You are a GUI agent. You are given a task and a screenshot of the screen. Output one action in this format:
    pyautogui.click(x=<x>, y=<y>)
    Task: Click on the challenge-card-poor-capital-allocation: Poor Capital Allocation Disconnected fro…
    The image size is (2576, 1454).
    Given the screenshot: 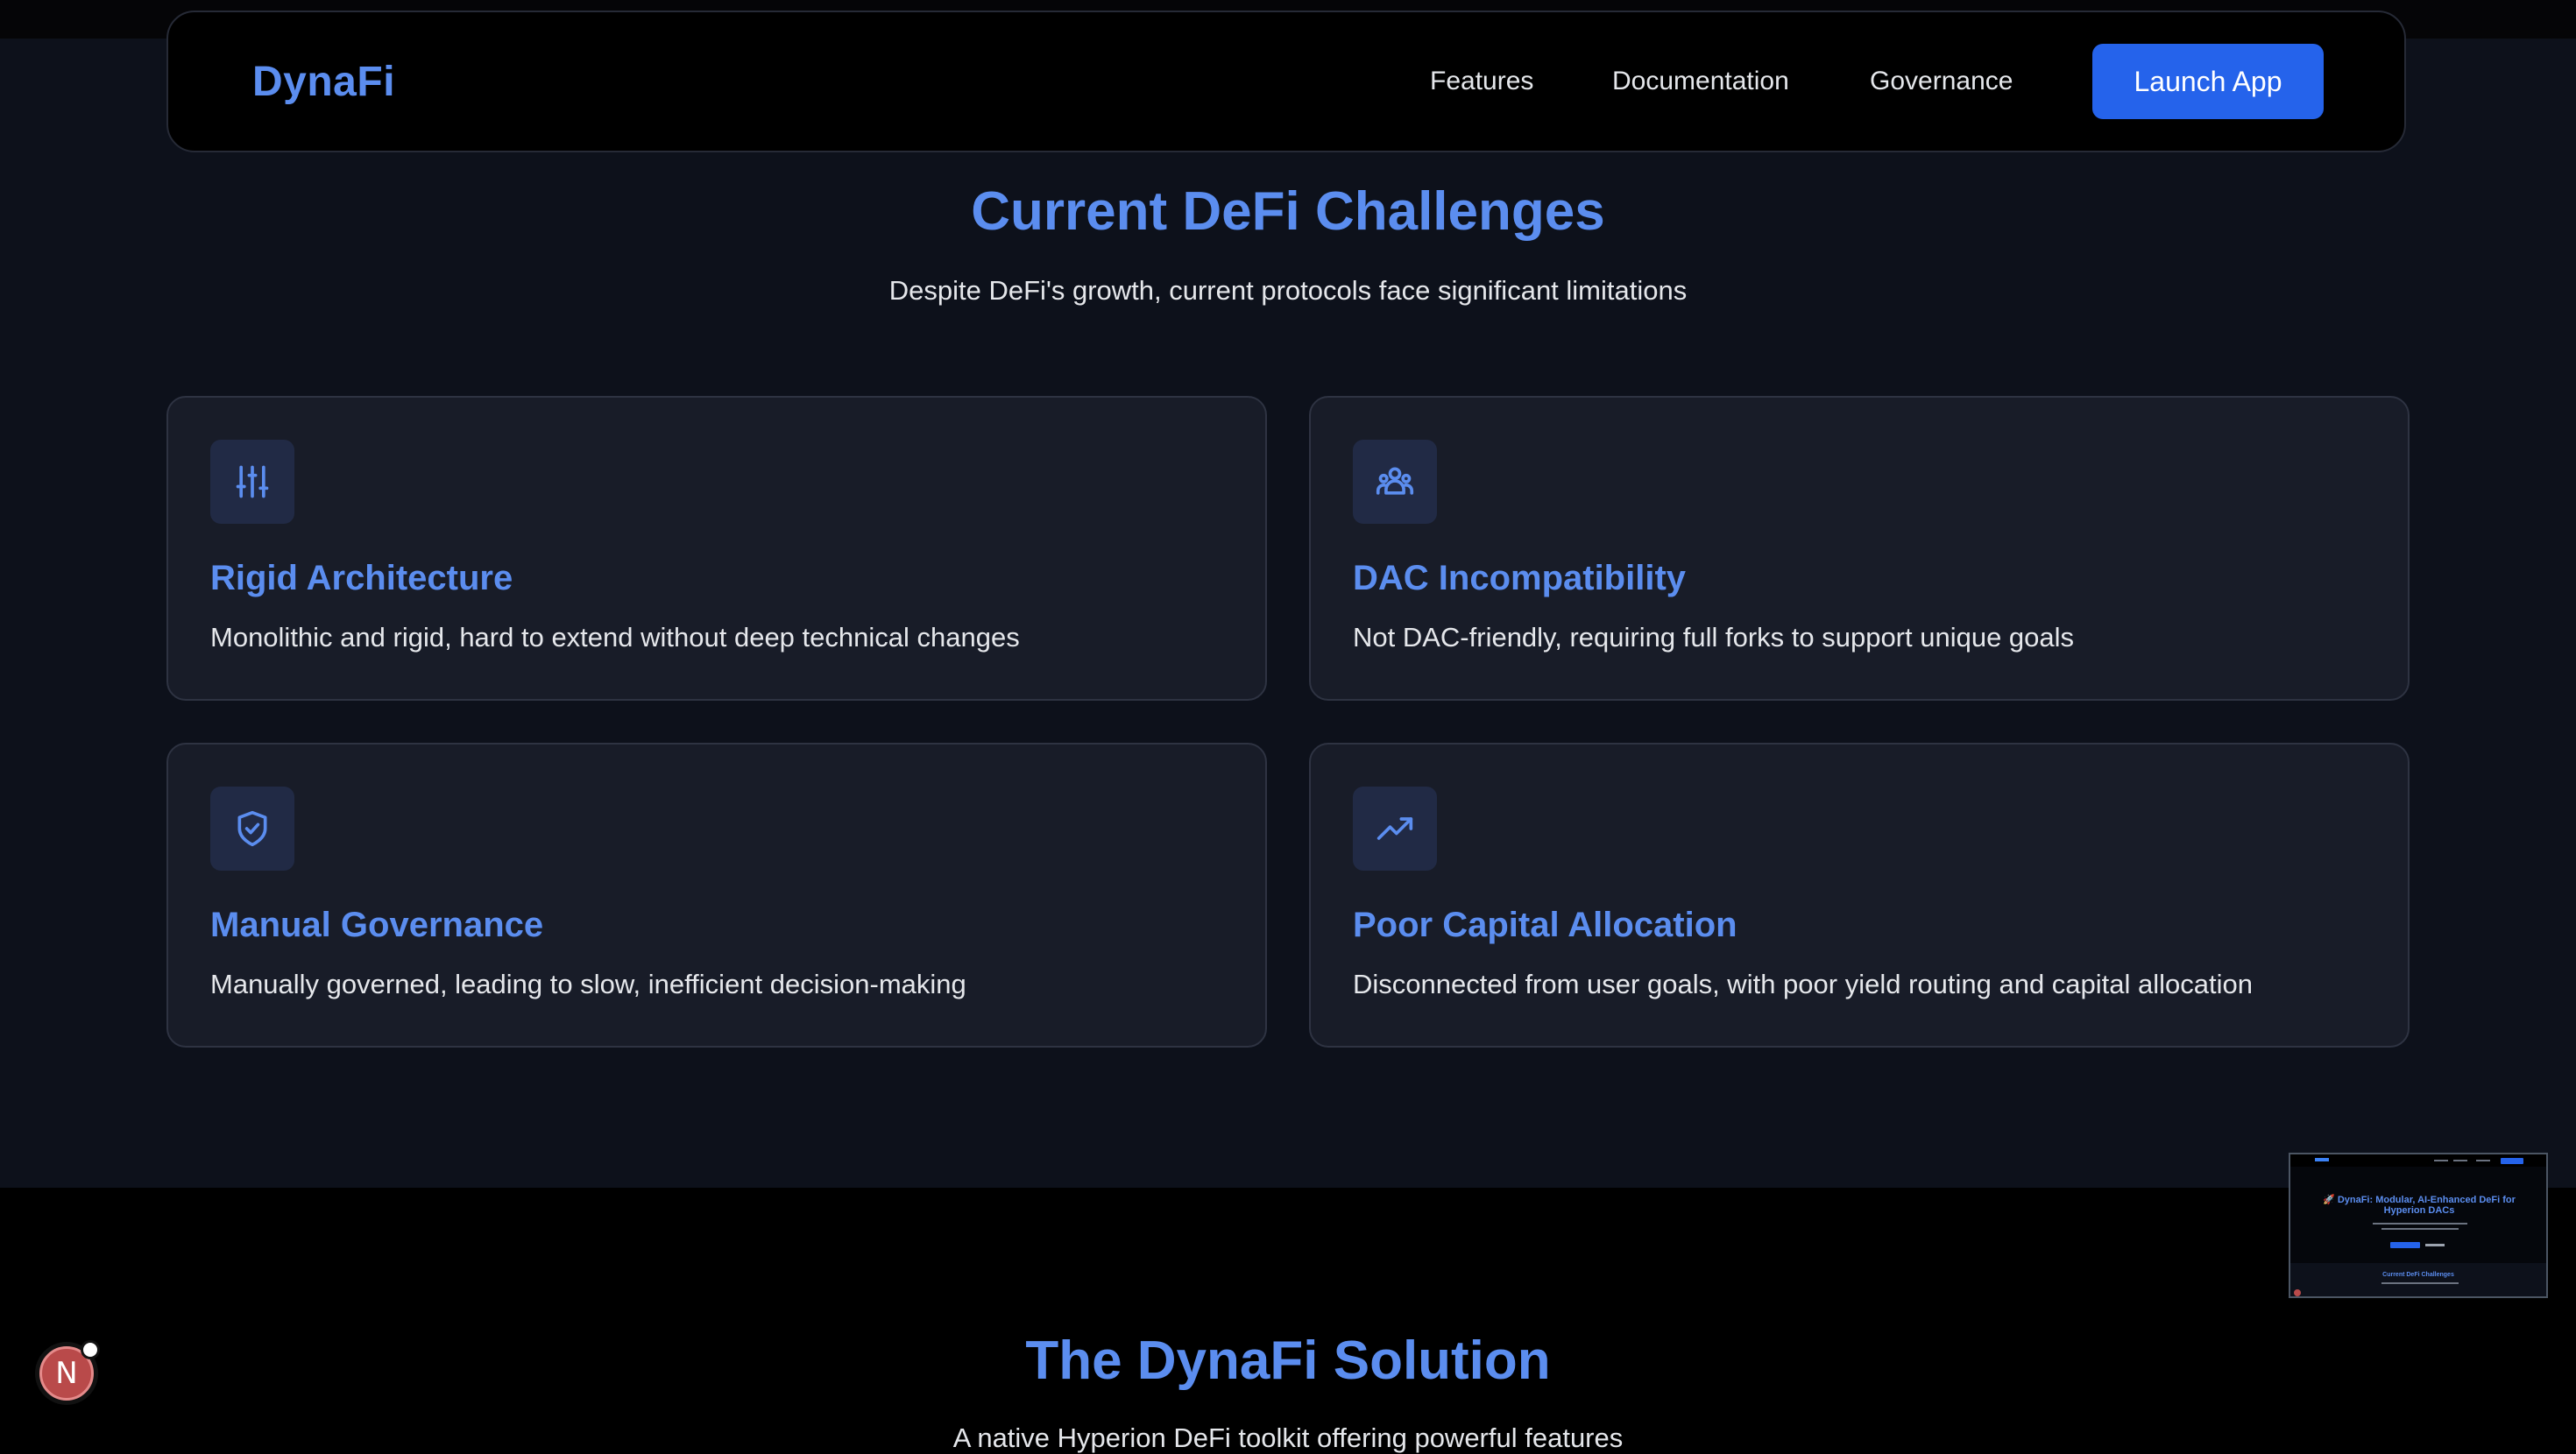 What is the action you would take?
    pyautogui.click(x=1859, y=895)
    